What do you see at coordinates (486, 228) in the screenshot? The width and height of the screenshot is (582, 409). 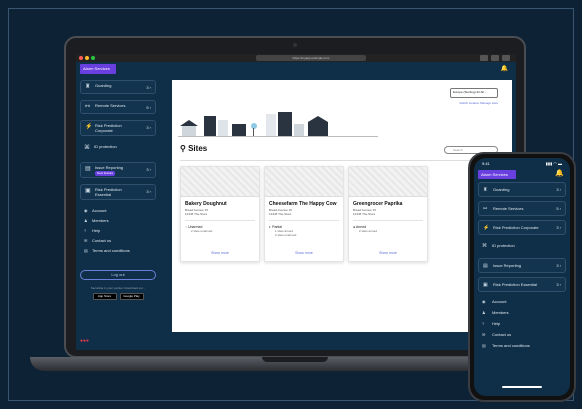 I see `risk-icon: ⚡` at bounding box center [486, 228].